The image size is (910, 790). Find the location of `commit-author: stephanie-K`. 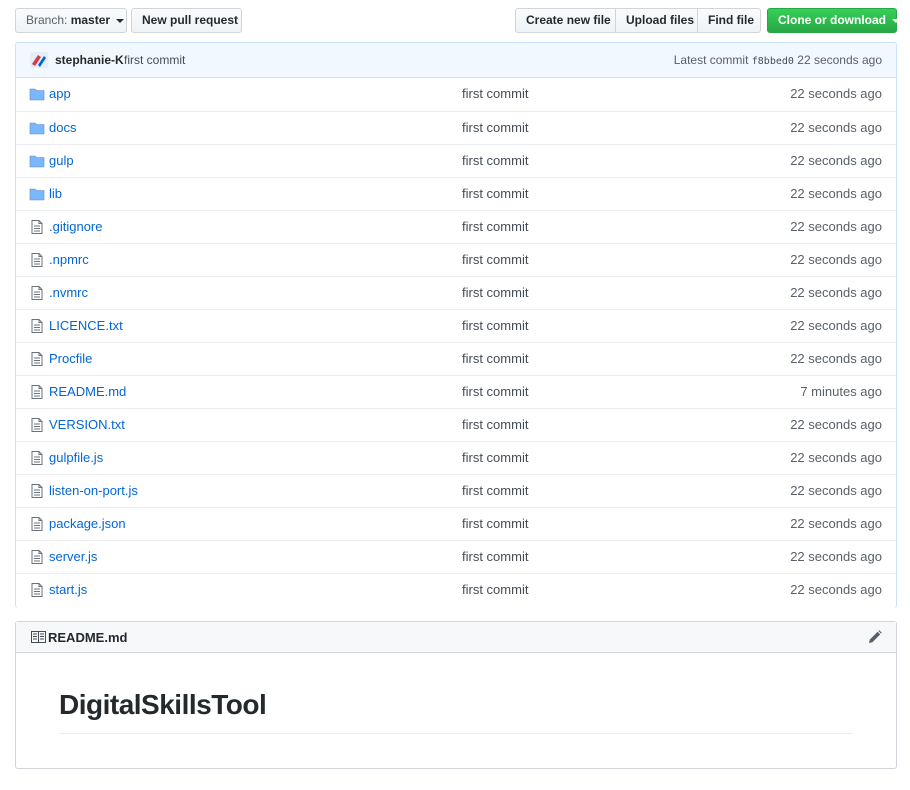

commit-author: stephanie-K is located at coordinates (89, 60).